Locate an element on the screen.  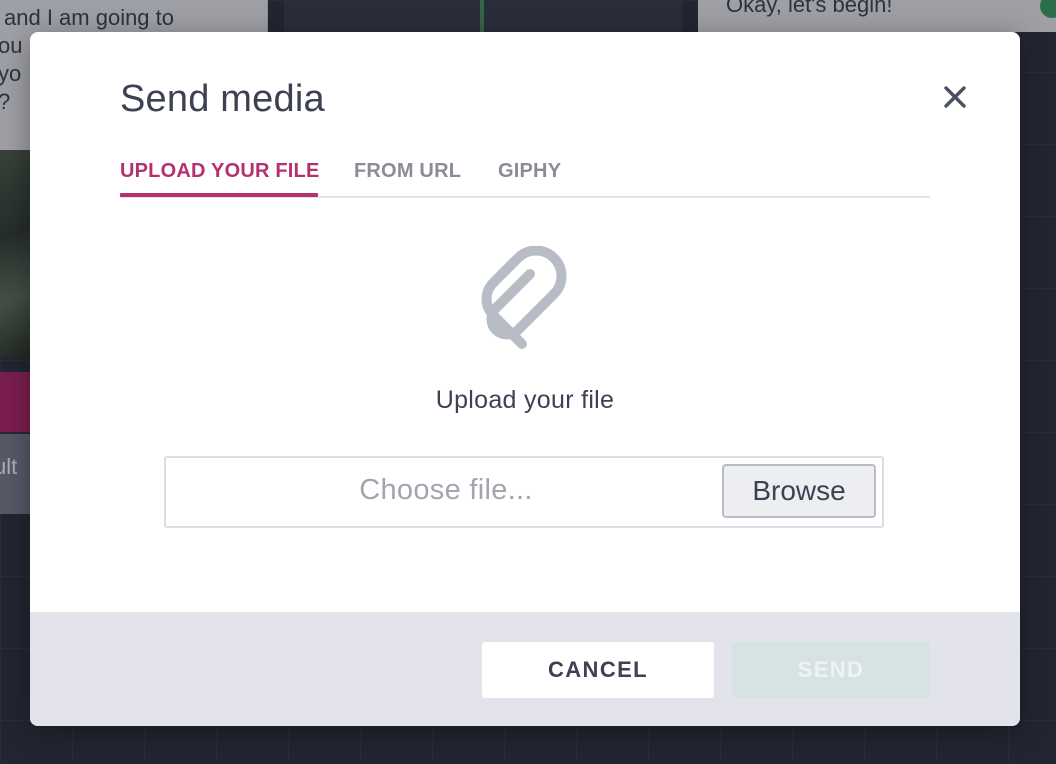
active-tab-indicator is located at coordinates (219, 195).